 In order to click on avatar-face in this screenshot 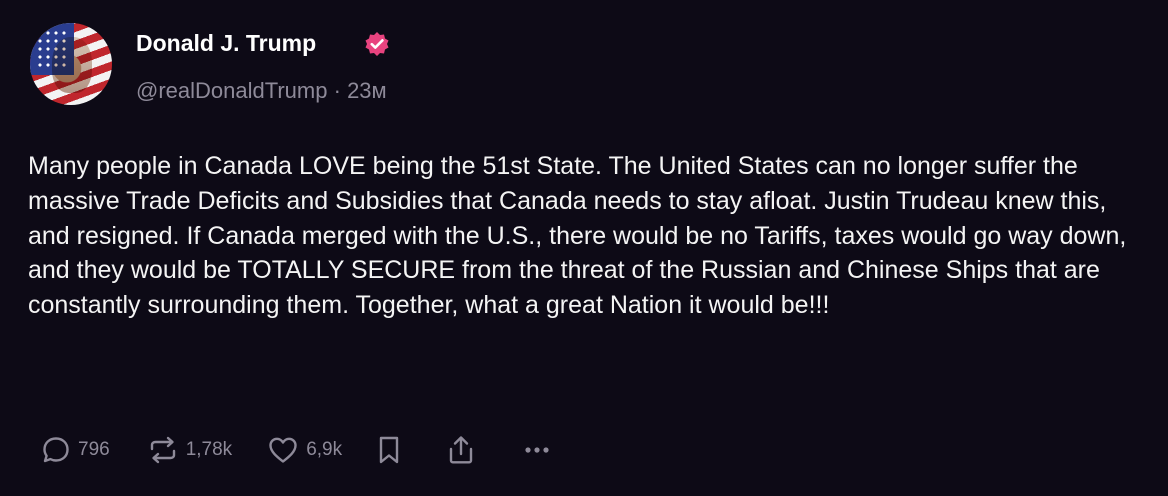, I will do `click(72, 65)`.